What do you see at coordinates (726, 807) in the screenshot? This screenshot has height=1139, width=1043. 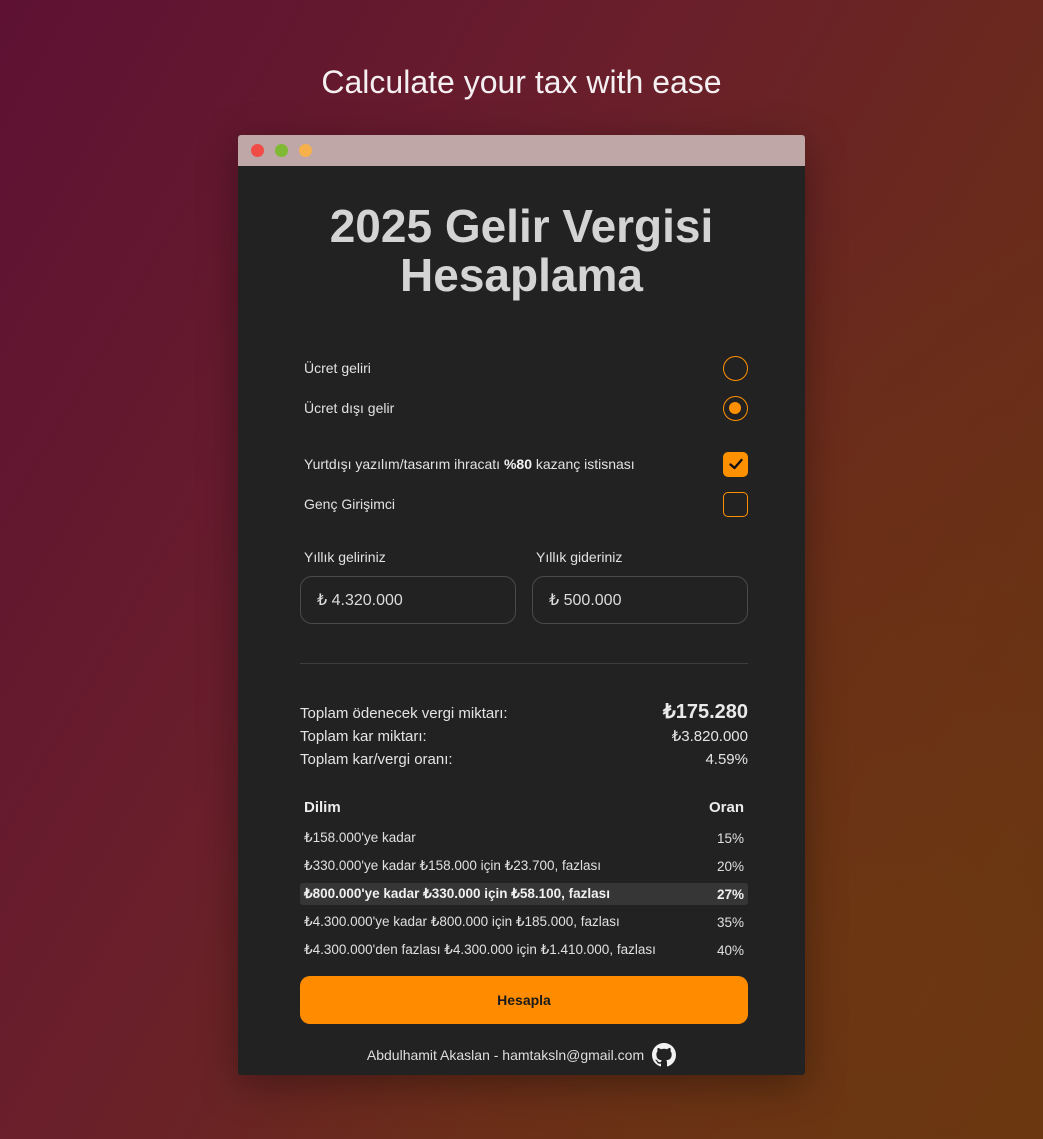 I see `rate-header-label: Oran` at bounding box center [726, 807].